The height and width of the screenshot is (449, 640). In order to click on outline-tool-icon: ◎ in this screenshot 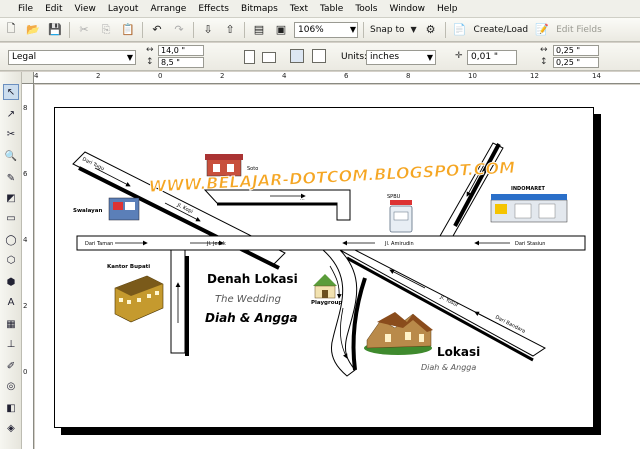, I will do `click(11, 386)`.